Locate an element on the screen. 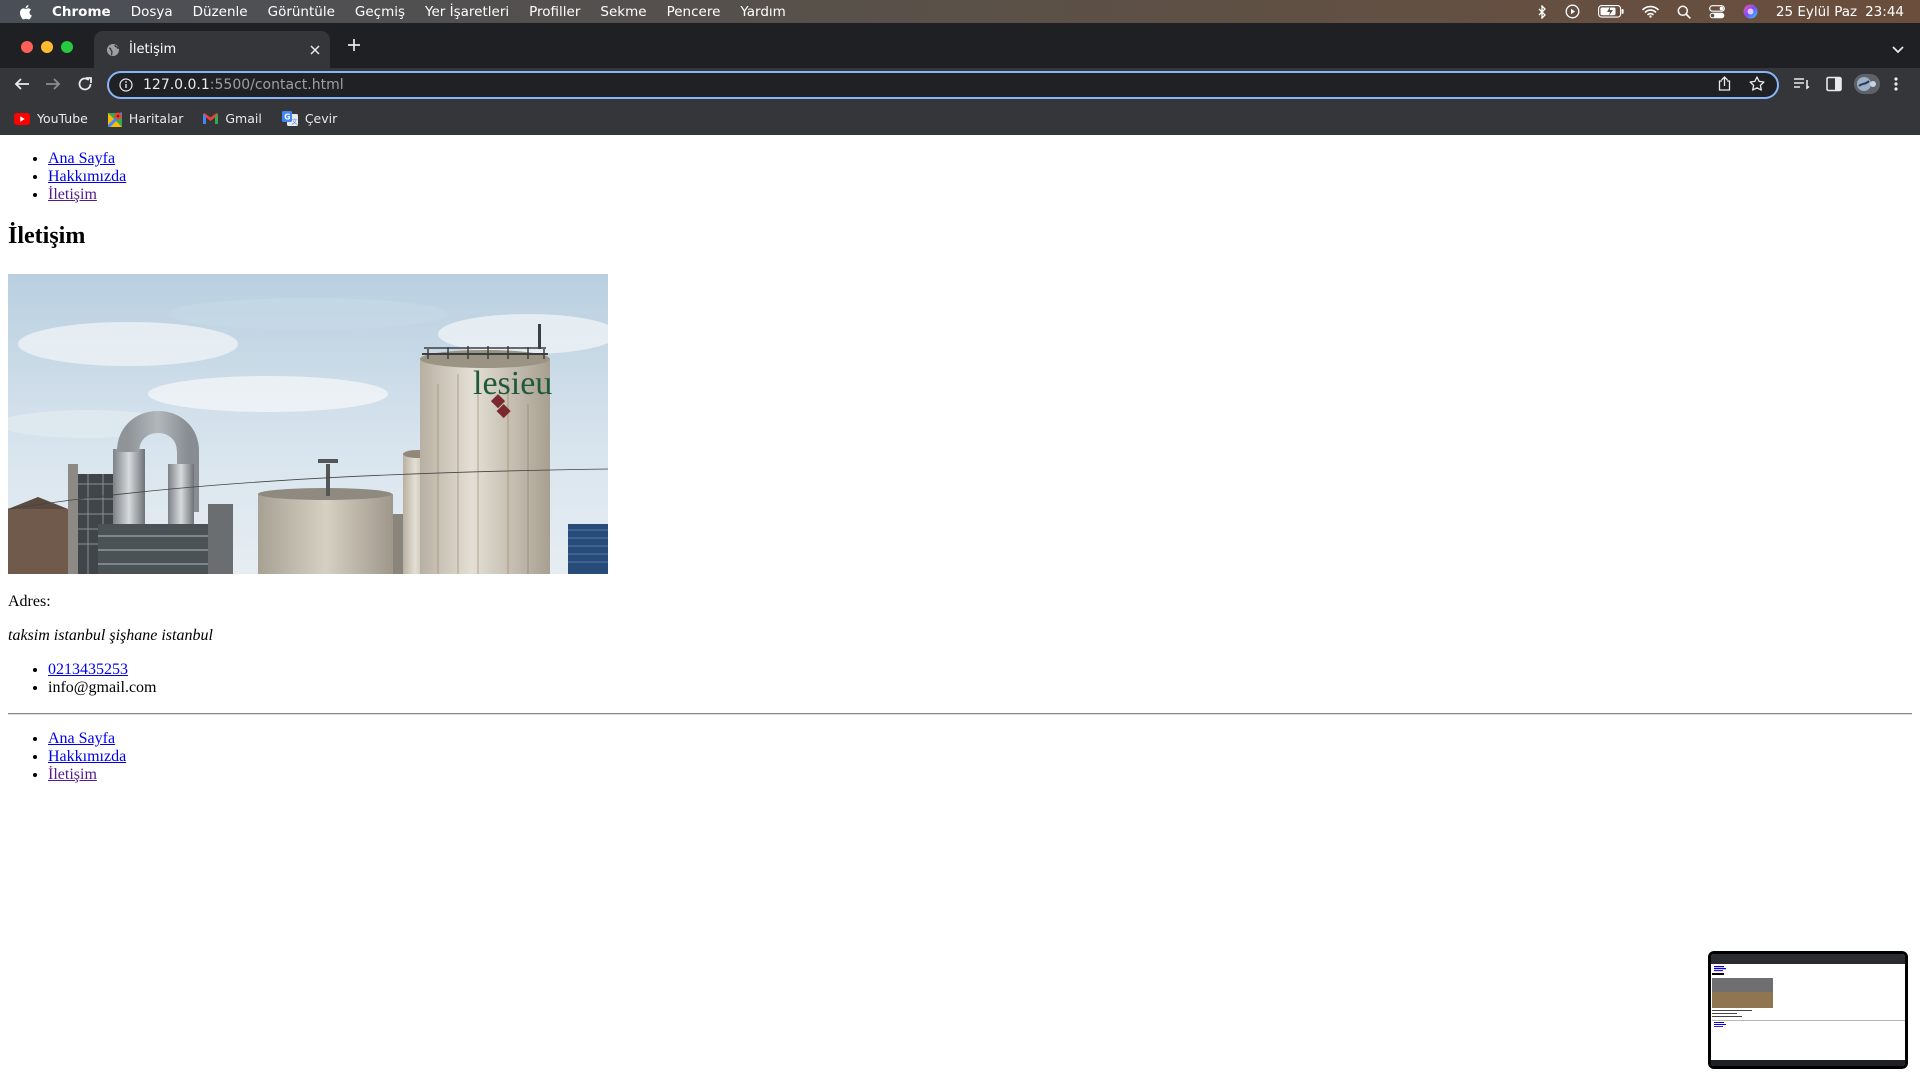 This screenshot has height=1080, width=1920. email-text: info@gmail.com is located at coordinates (102, 688).